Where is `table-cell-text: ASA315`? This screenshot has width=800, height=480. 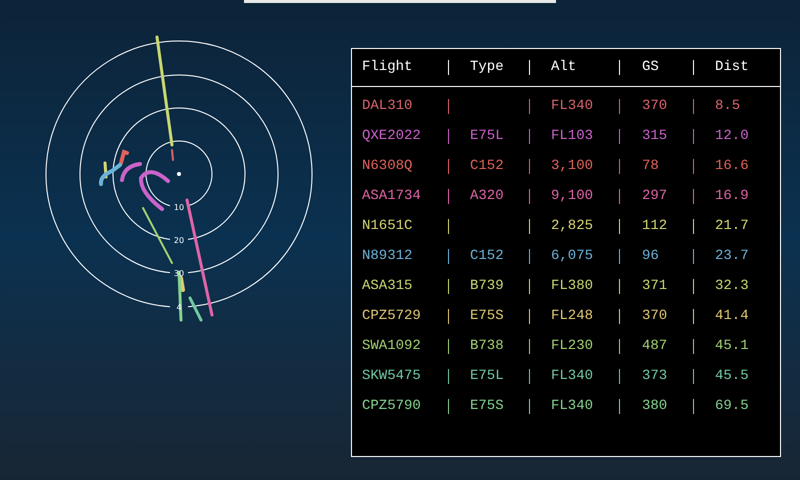
table-cell-text: ASA315 is located at coordinates (387, 286).